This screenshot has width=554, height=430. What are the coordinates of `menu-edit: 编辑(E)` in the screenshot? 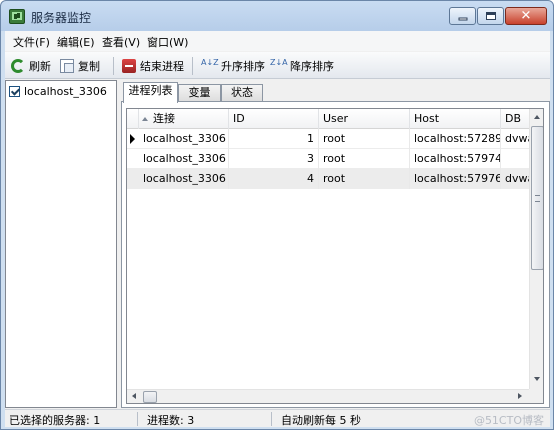 It's located at (76, 42).